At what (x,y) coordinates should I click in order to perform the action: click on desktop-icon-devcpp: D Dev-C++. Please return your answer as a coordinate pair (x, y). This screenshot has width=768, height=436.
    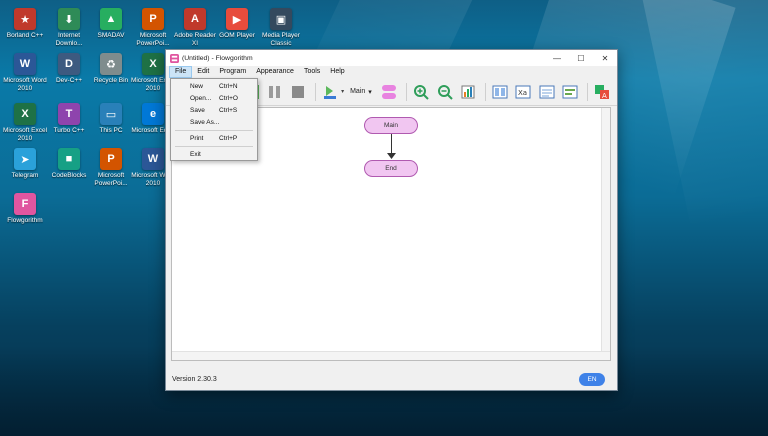
    Looking at the image, I should click on (69, 69).